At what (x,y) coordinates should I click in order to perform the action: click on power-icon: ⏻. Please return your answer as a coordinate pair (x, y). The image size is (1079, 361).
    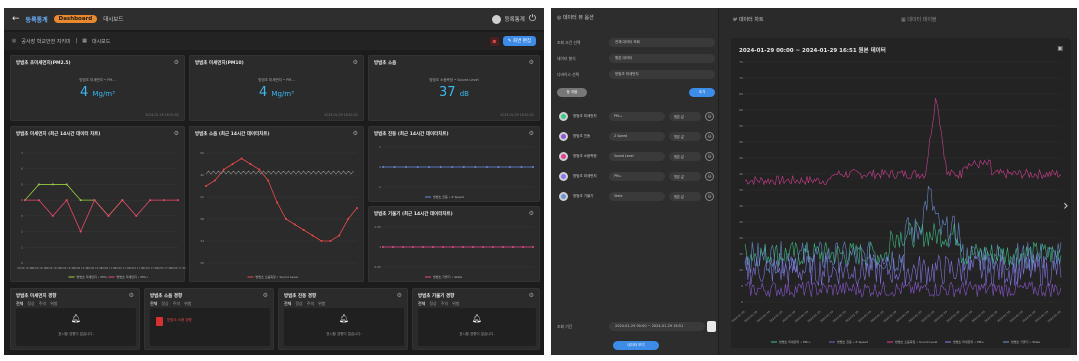
    Looking at the image, I should click on (532, 19).